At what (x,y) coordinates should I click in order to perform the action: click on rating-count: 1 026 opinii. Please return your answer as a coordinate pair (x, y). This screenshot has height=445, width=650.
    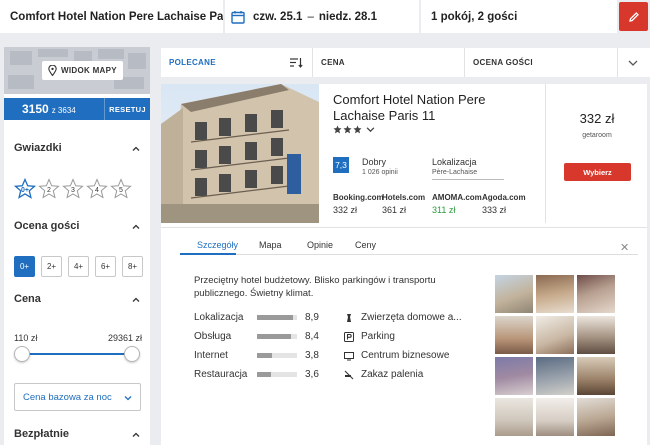
    Looking at the image, I should click on (380, 172).